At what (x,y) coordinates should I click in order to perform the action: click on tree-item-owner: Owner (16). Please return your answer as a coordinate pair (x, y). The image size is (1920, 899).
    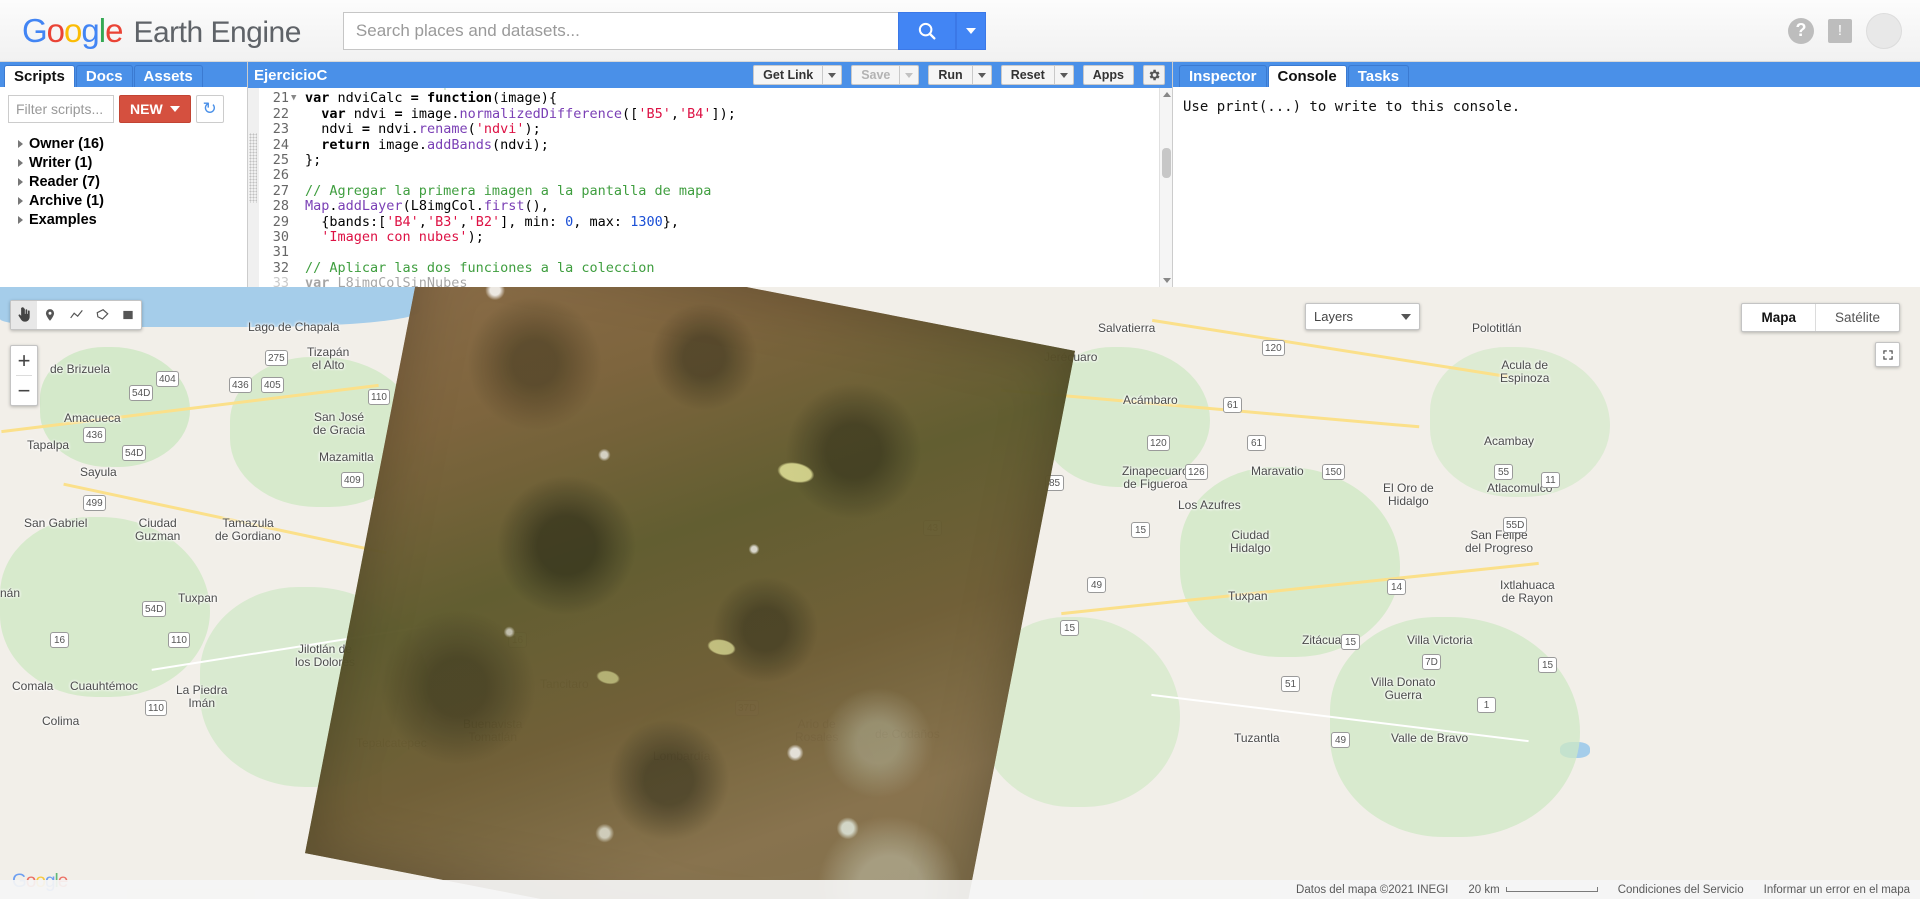
    Looking at the image, I should click on (128, 143).